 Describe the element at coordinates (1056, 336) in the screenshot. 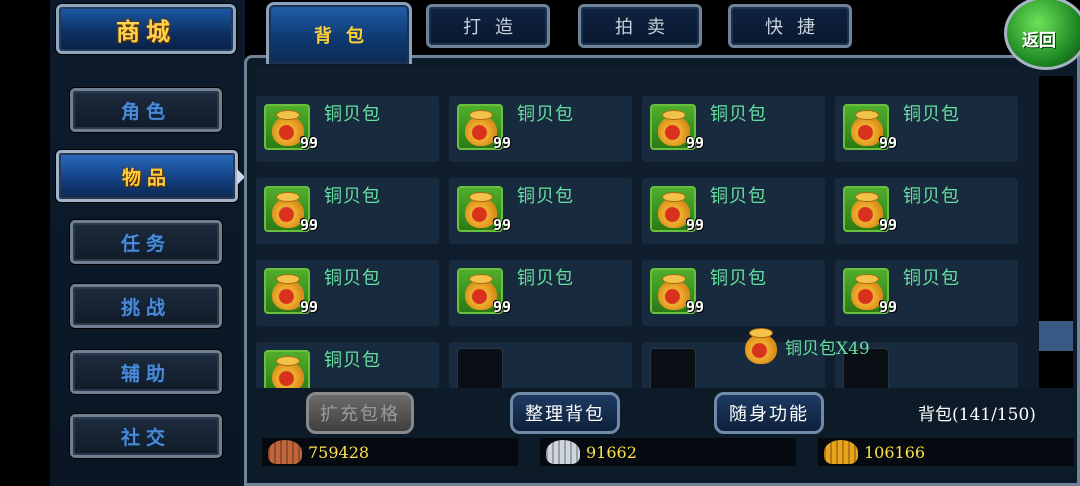

I see `scroll-thumb` at that location.